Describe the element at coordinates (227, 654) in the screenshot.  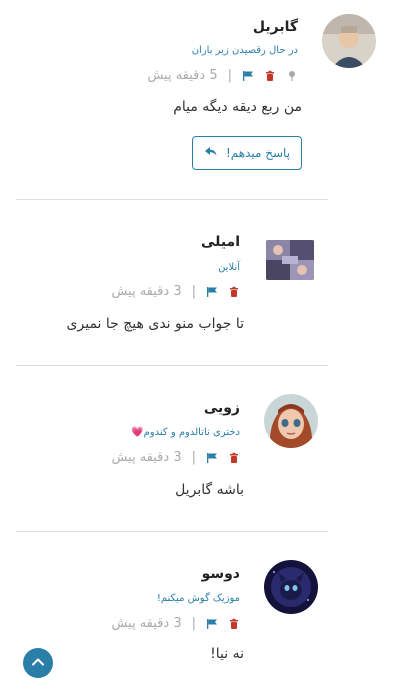
I see `comment-text: نه نیا!` at that location.